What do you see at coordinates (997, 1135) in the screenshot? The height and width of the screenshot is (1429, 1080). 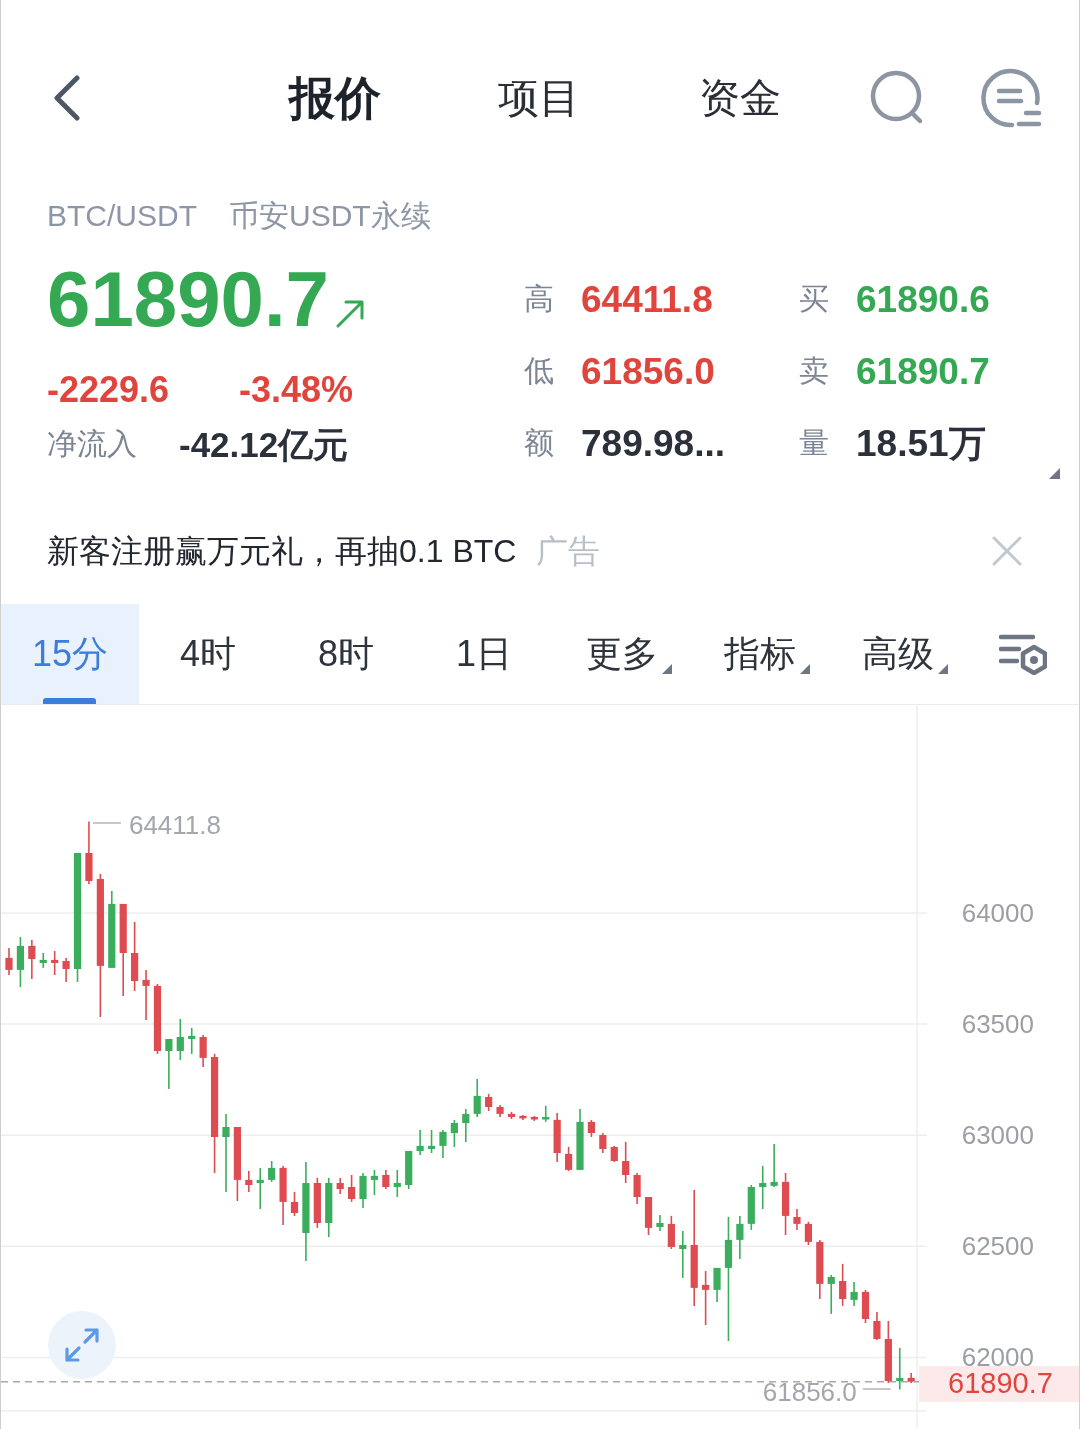 I see `y-axis-label: 63000` at bounding box center [997, 1135].